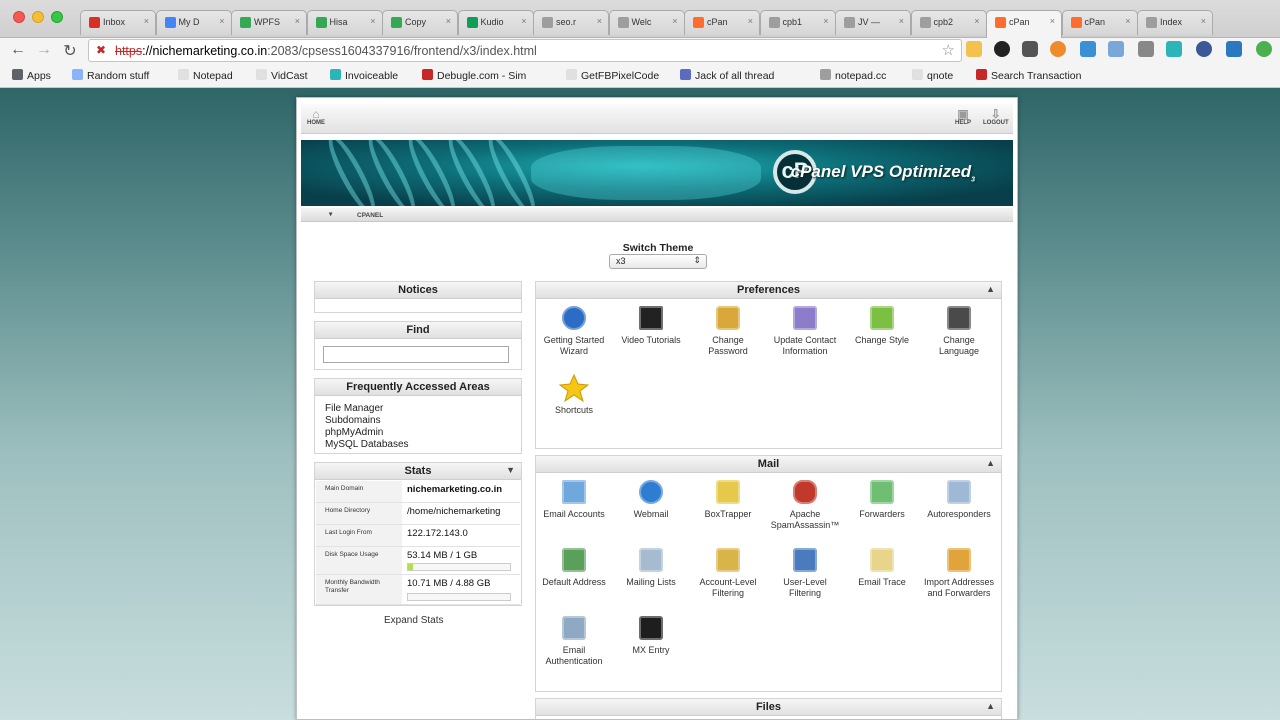 The height and width of the screenshot is (720, 1280). Describe the element at coordinates (651, 567) in the screenshot. I see `feature-link: Mailing Lists` at that location.